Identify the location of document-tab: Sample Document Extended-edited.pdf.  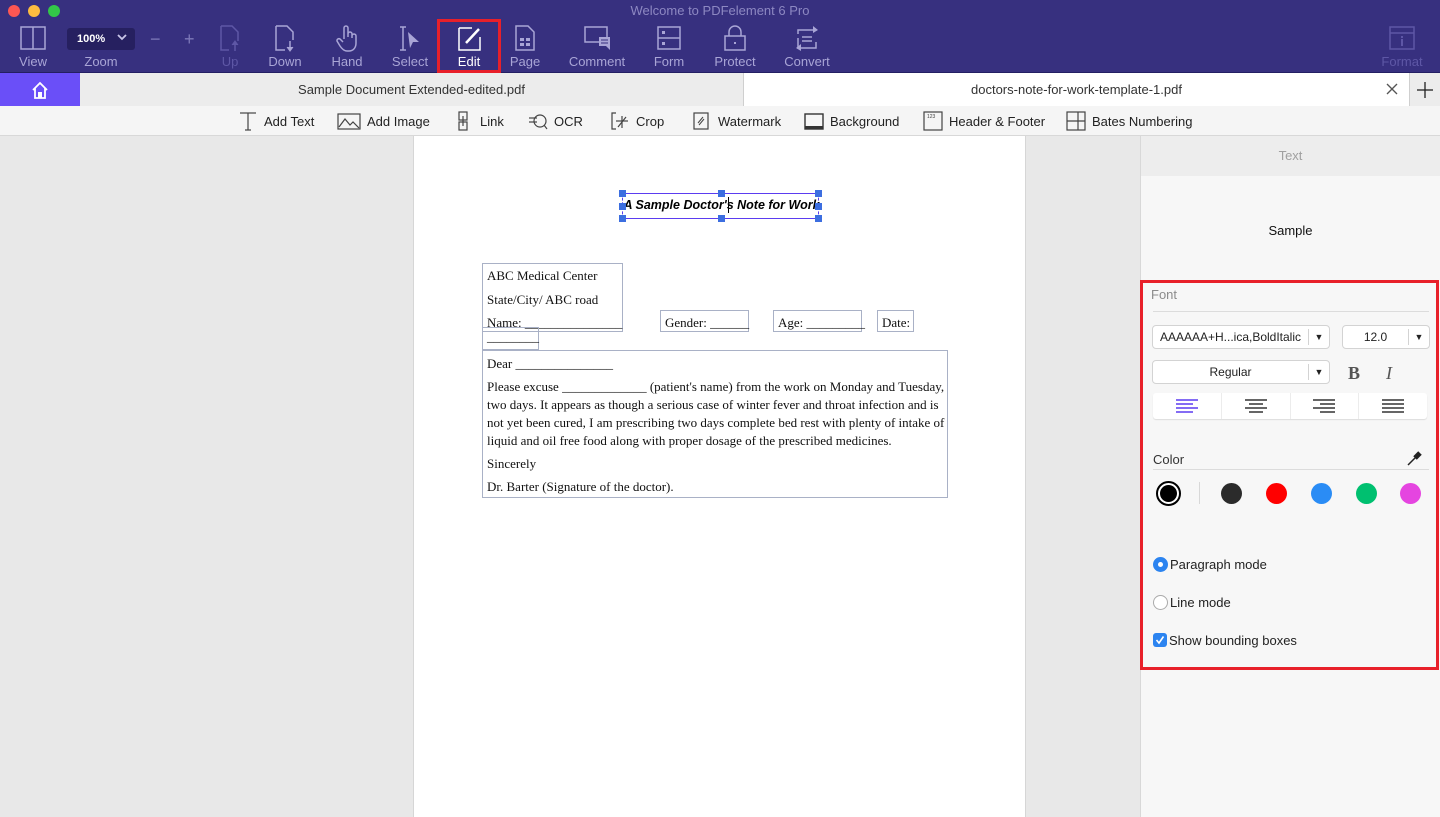
(412, 89).